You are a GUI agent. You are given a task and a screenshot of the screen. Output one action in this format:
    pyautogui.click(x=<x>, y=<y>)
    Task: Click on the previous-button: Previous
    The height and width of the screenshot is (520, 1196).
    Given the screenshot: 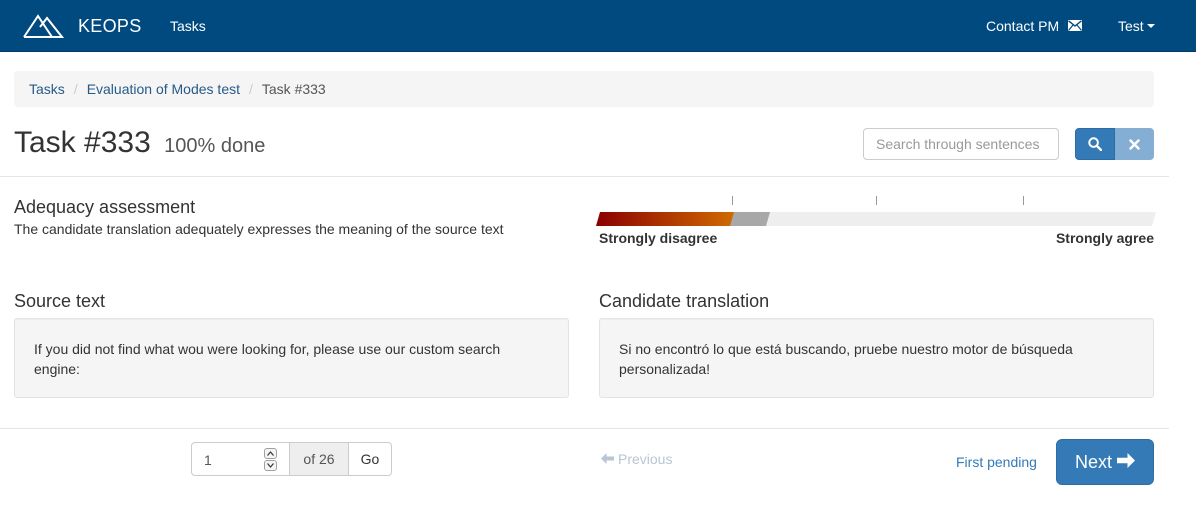 What is the action you would take?
    pyautogui.click(x=636, y=459)
    